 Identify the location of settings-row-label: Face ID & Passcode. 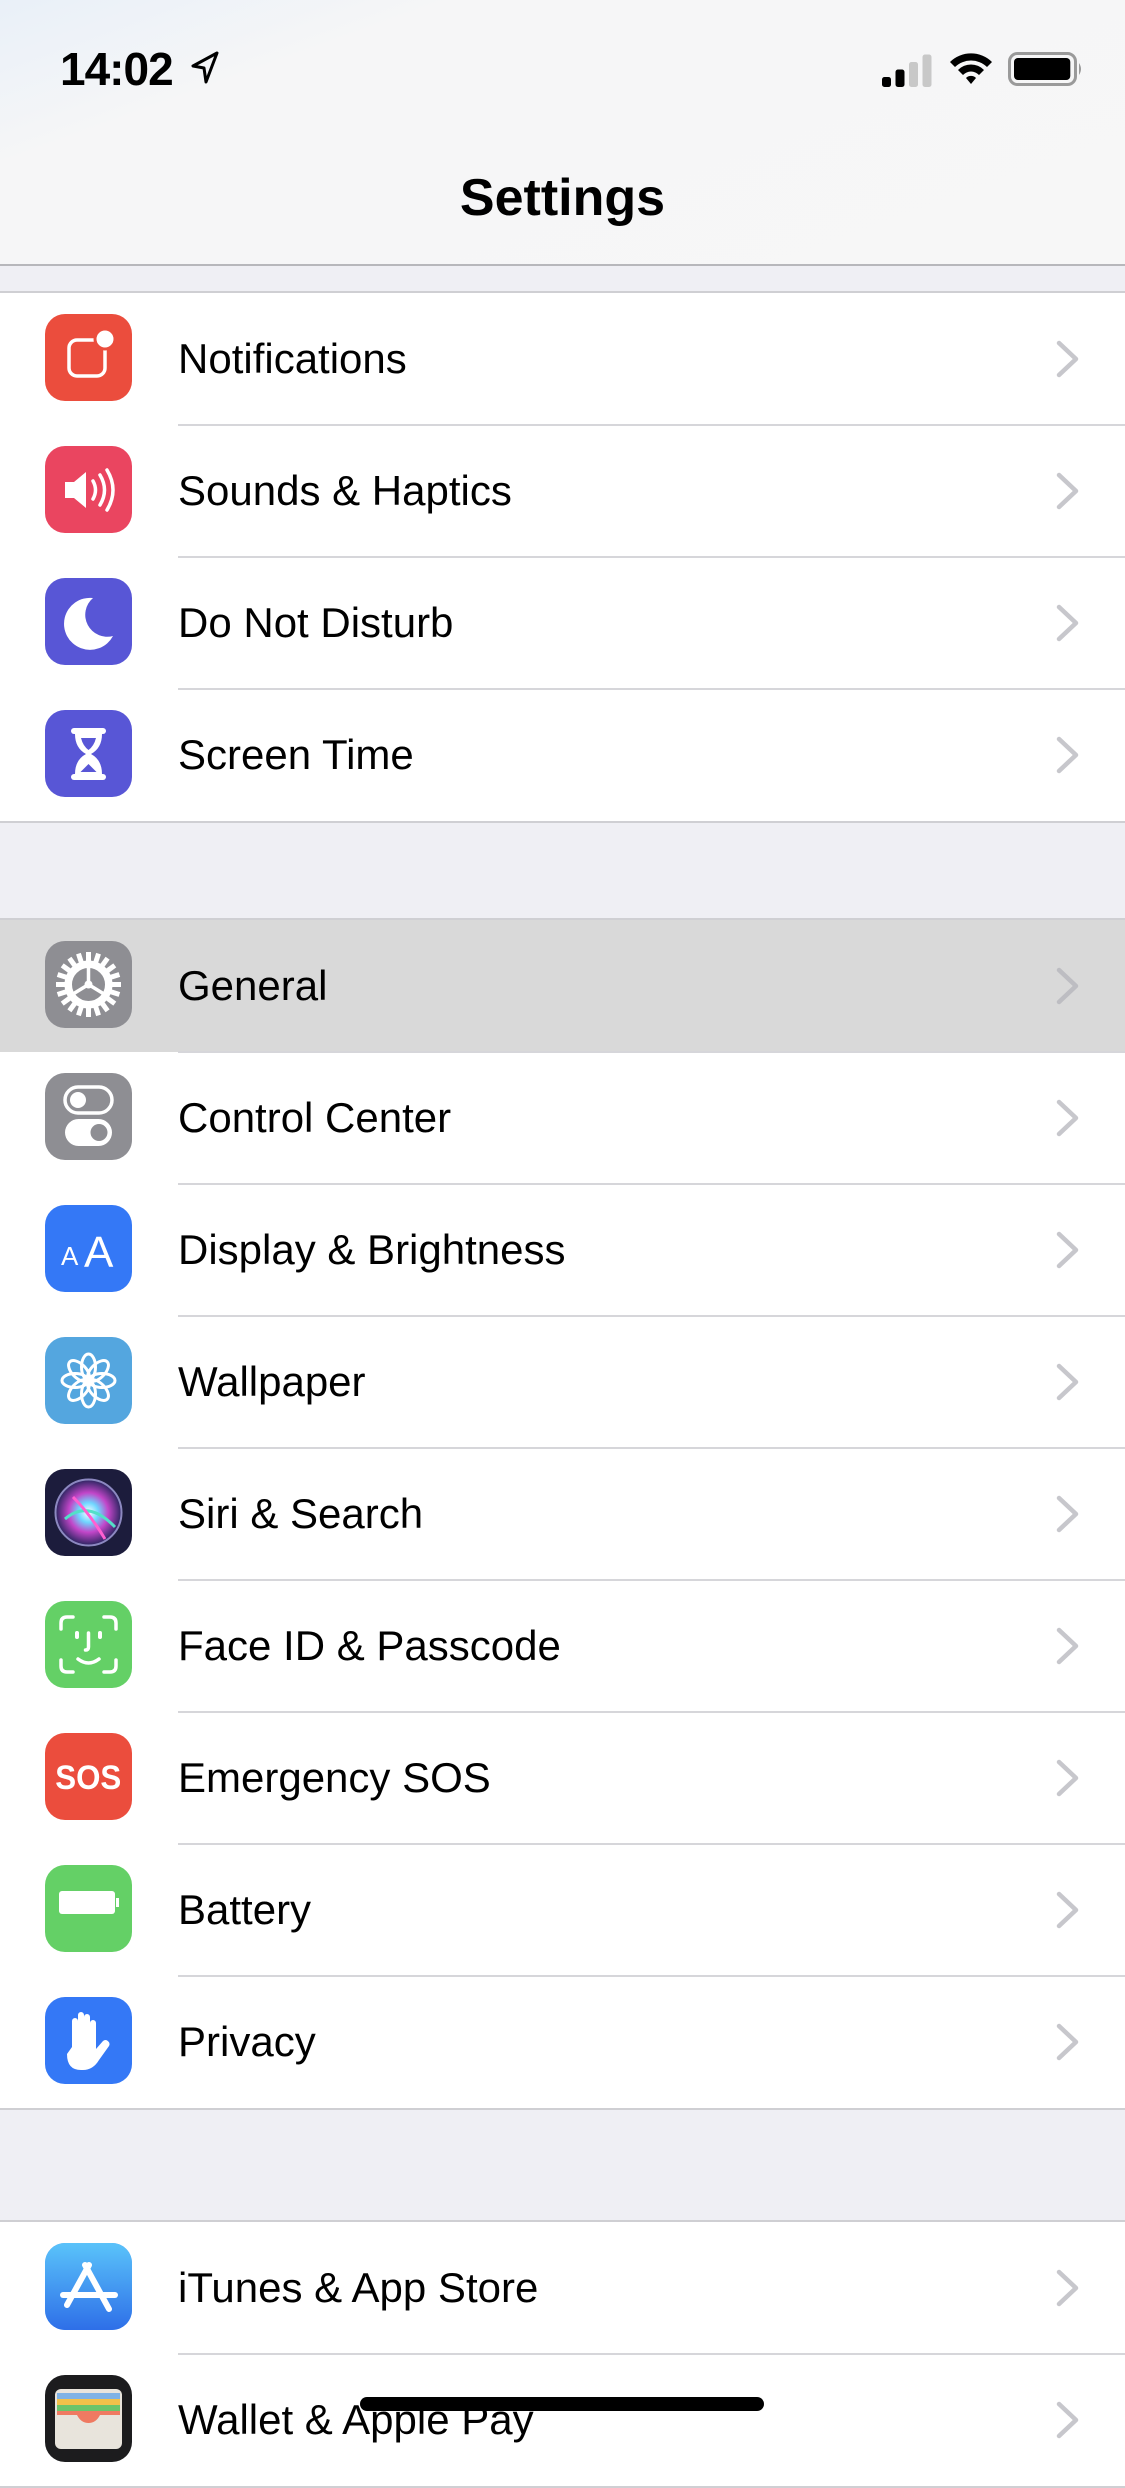
(369, 1645).